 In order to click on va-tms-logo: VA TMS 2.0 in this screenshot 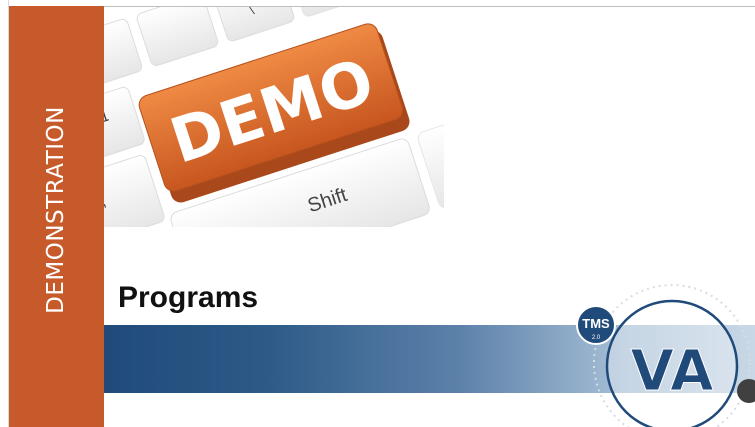, I will do `click(665, 355)`.